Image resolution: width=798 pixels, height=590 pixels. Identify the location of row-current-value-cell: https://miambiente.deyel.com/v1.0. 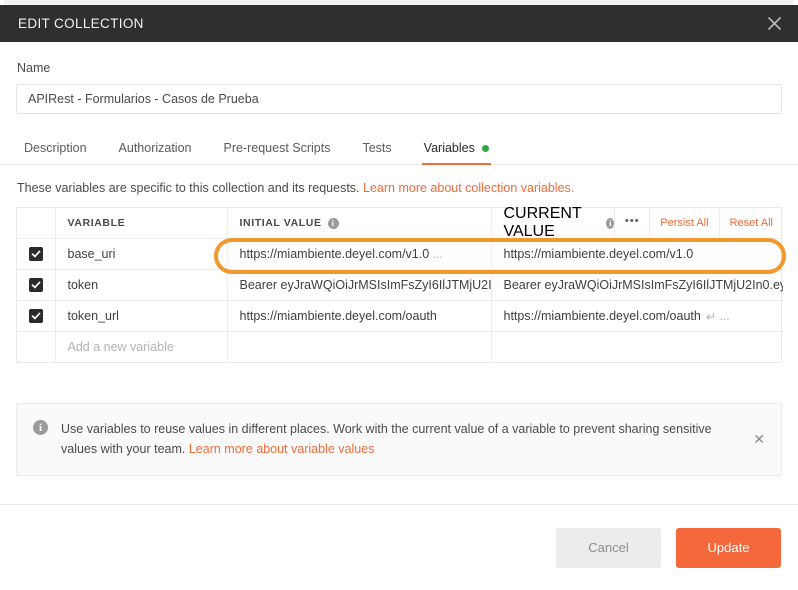
(637, 254).